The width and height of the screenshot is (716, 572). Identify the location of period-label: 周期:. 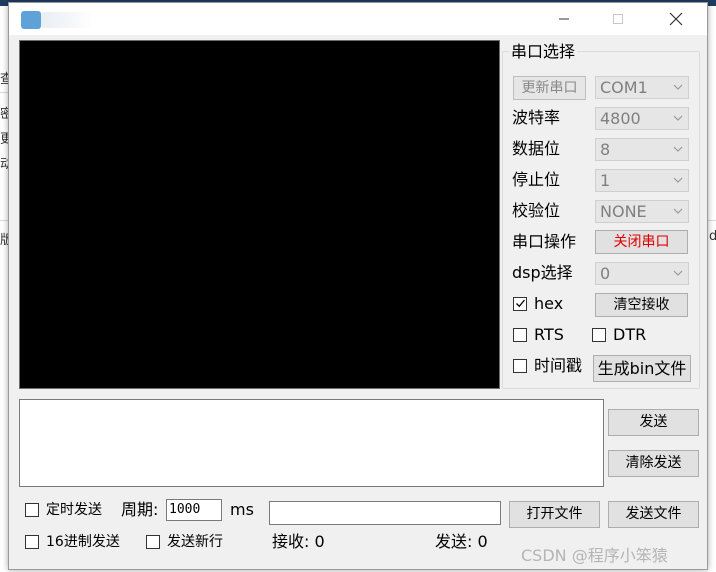
(140, 509).